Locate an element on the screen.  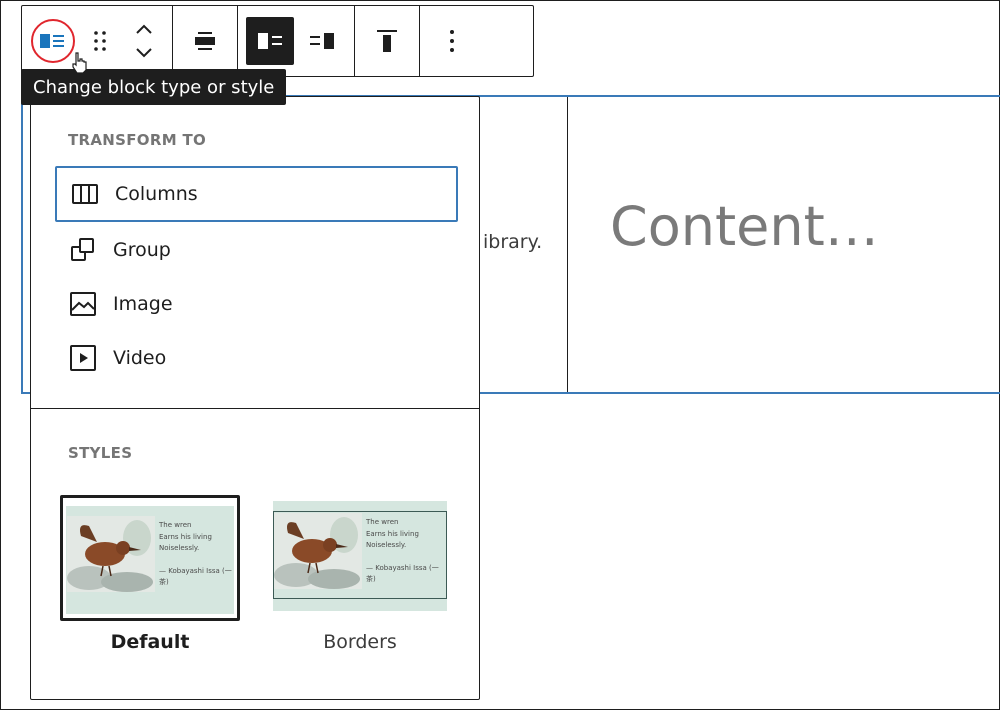
media-right-button is located at coordinates (322, 41).